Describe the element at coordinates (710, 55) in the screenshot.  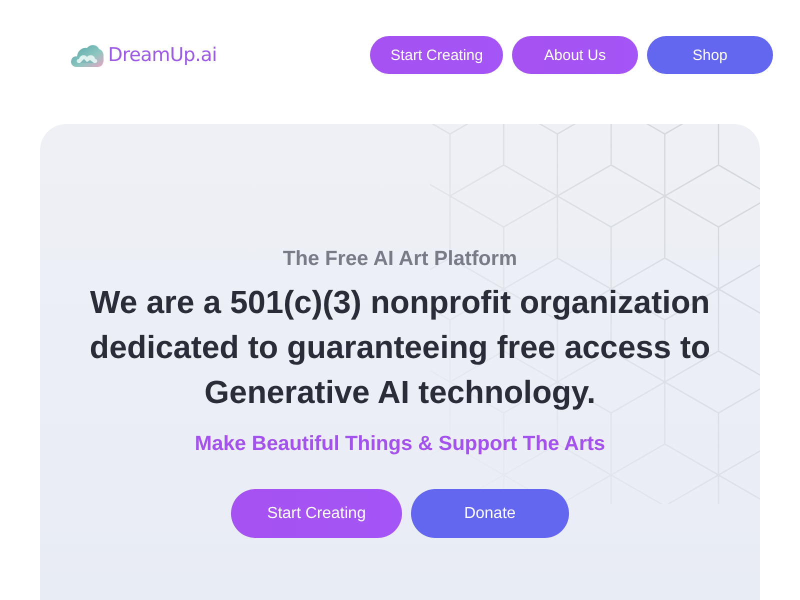
I see `nav-button: Shop` at that location.